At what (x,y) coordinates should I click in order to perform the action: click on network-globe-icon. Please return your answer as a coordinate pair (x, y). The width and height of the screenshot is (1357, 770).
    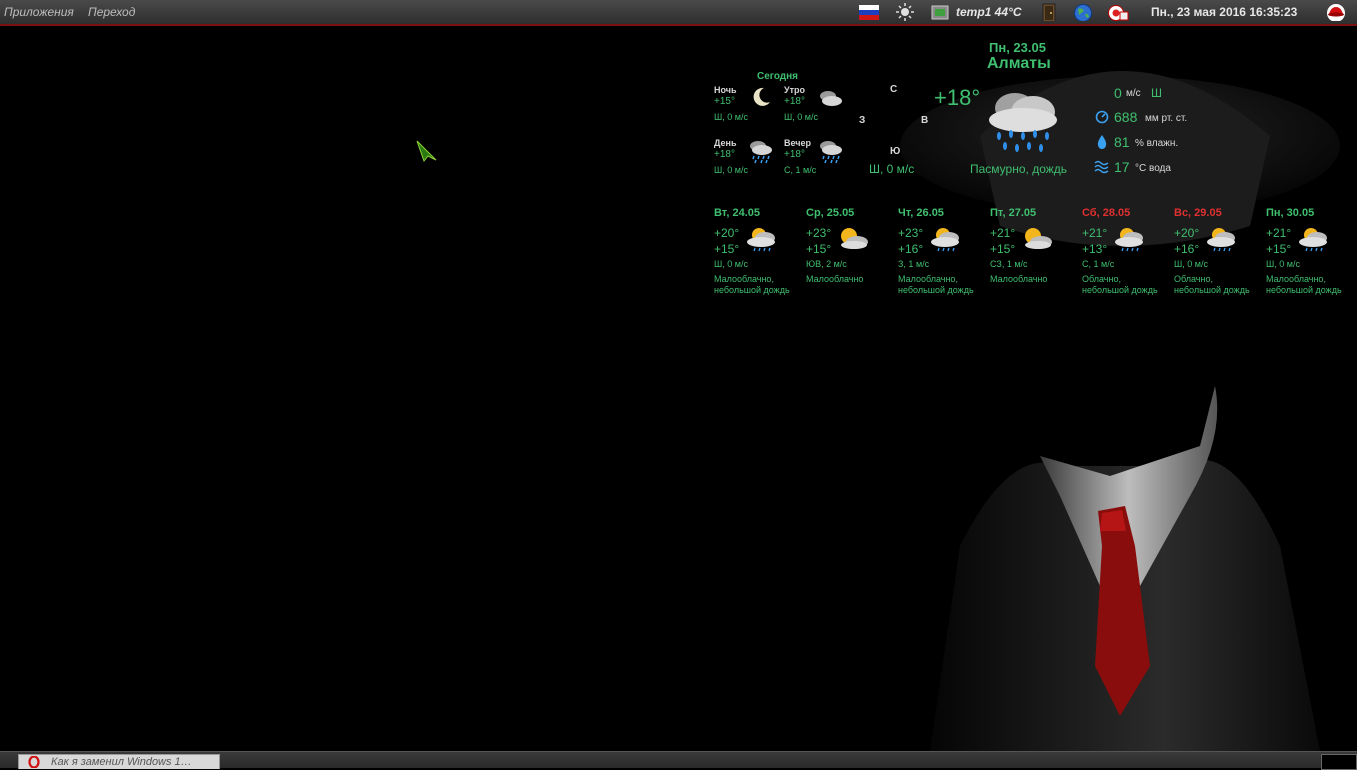
    Looking at the image, I should click on (1083, 12).